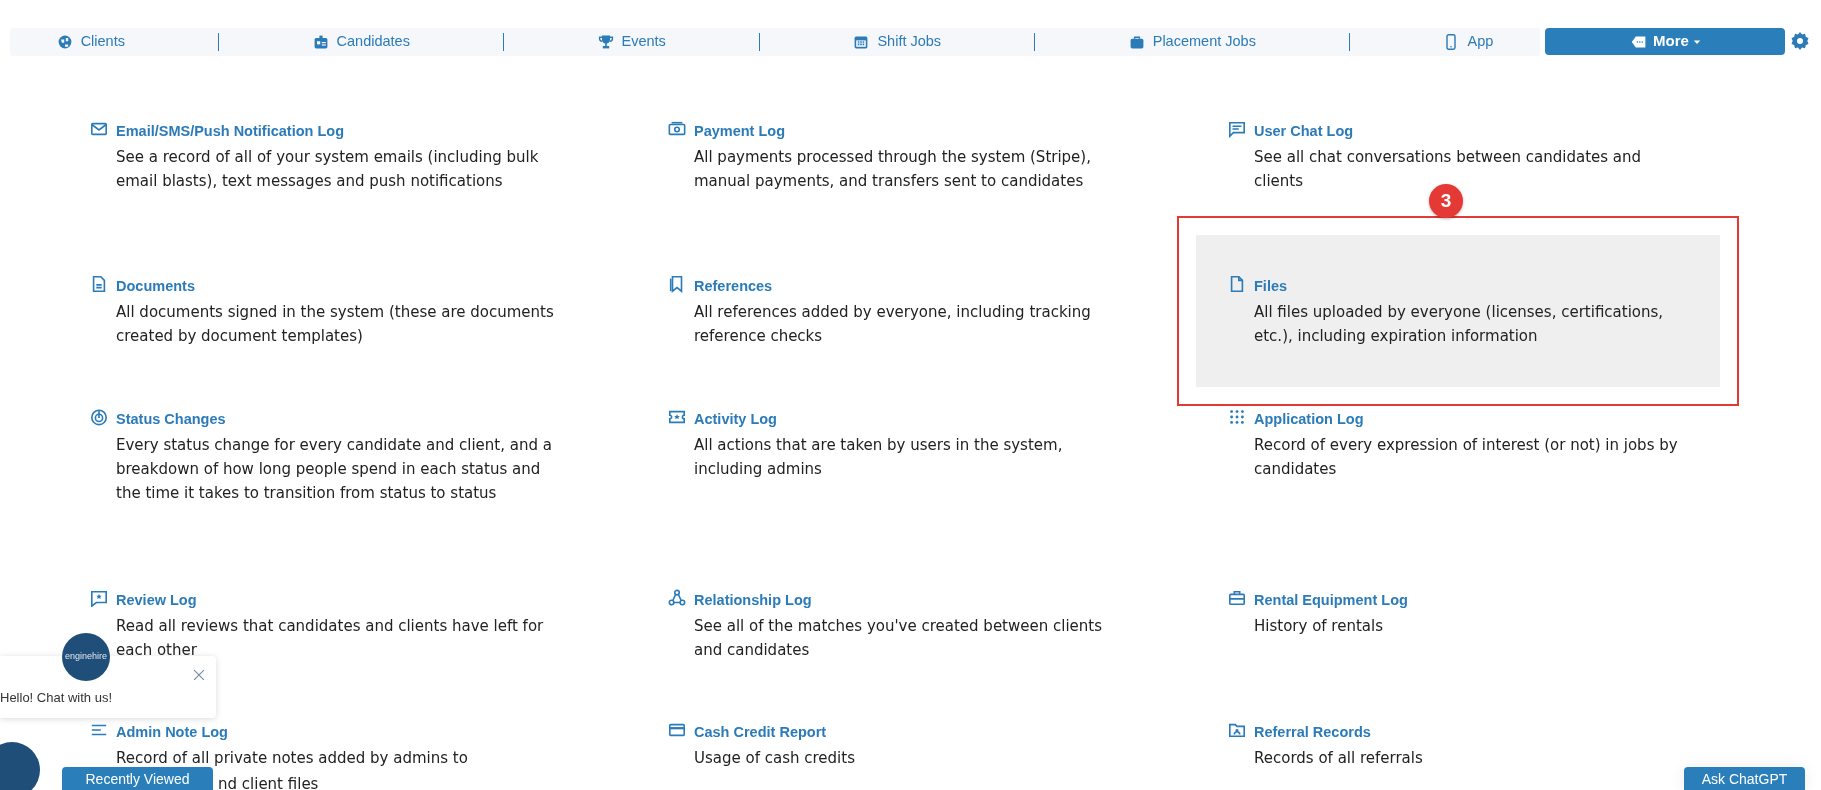 This screenshot has width=1821, height=790. Describe the element at coordinates (90, 42) in the screenshot. I see `nav-link: Clients` at that location.